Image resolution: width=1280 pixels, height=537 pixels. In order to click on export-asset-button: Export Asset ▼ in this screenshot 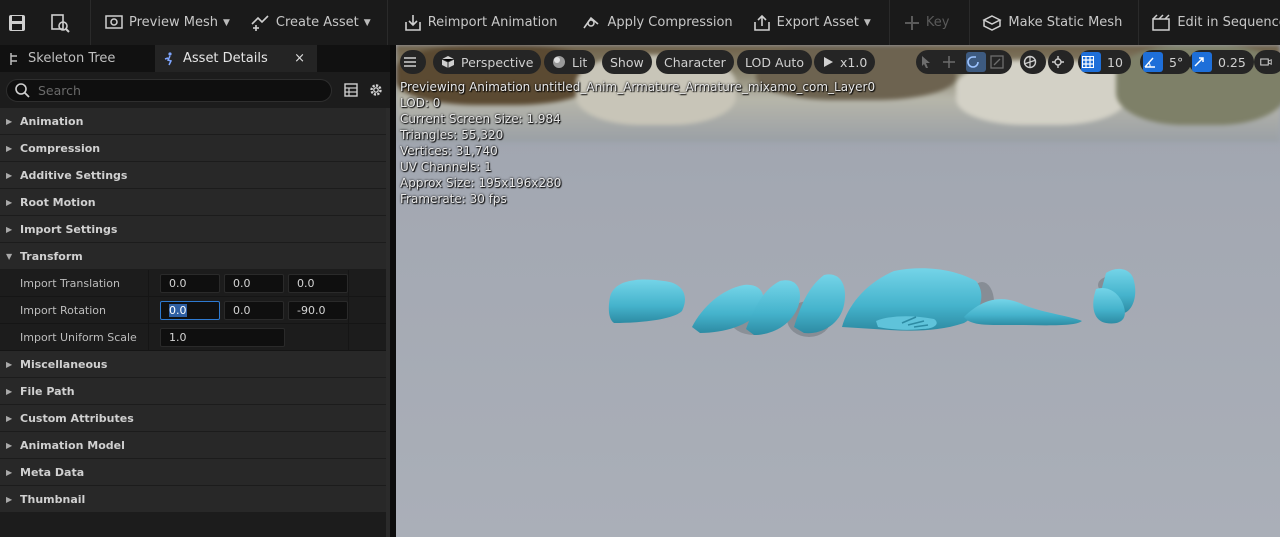, I will do `click(810, 22)`.